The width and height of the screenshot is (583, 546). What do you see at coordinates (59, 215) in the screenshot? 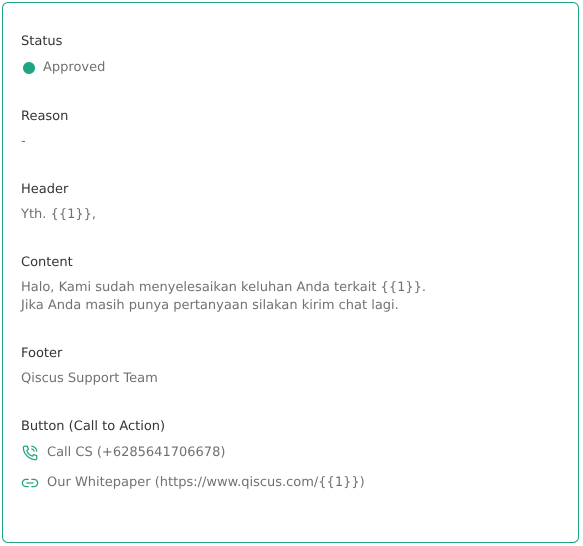
I see `field-value: Yth. {{1}},` at bounding box center [59, 215].